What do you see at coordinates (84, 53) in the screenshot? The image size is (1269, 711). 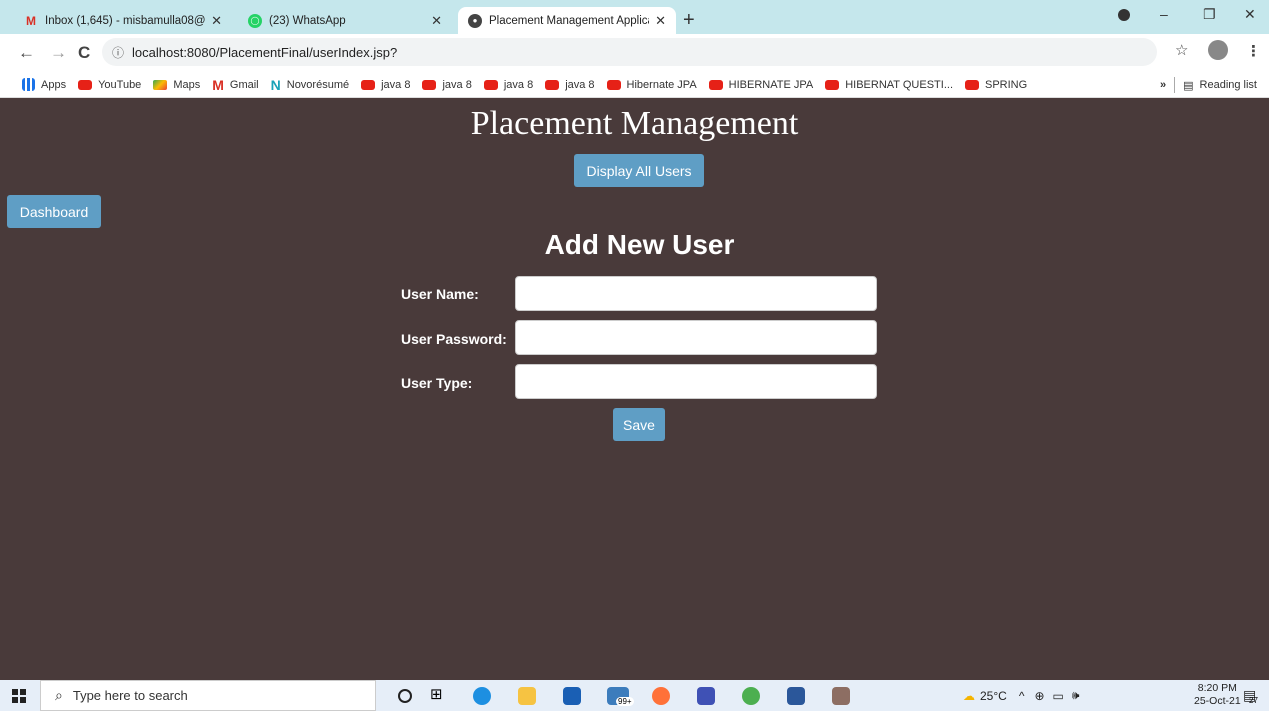 I see `reload-icon: C` at bounding box center [84, 53].